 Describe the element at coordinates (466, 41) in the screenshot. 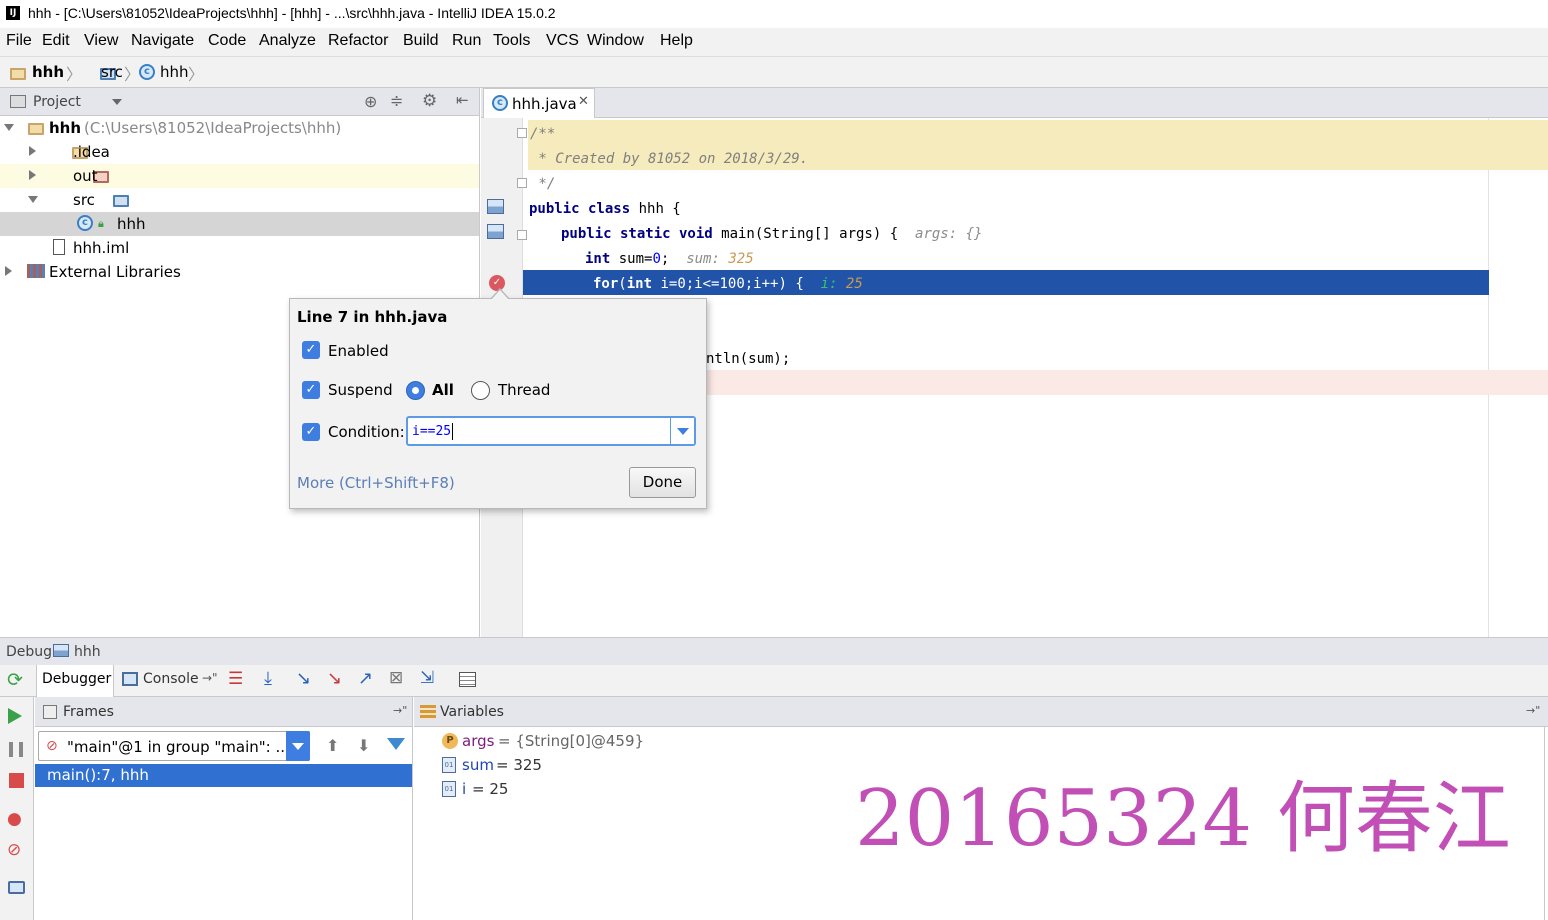

I see `menu-run: Run` at that location.